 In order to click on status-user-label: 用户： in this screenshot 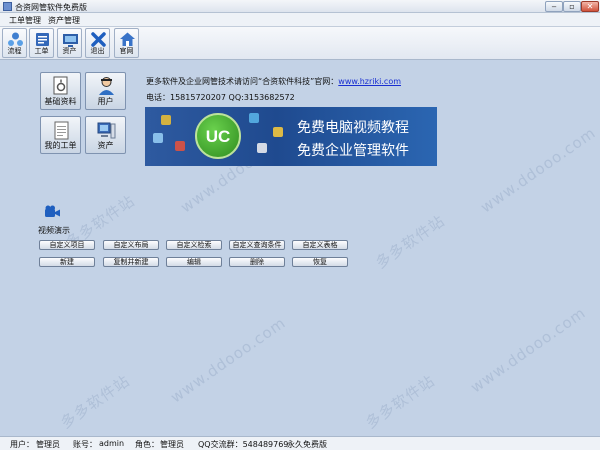, I will do `click(22, 444)`.